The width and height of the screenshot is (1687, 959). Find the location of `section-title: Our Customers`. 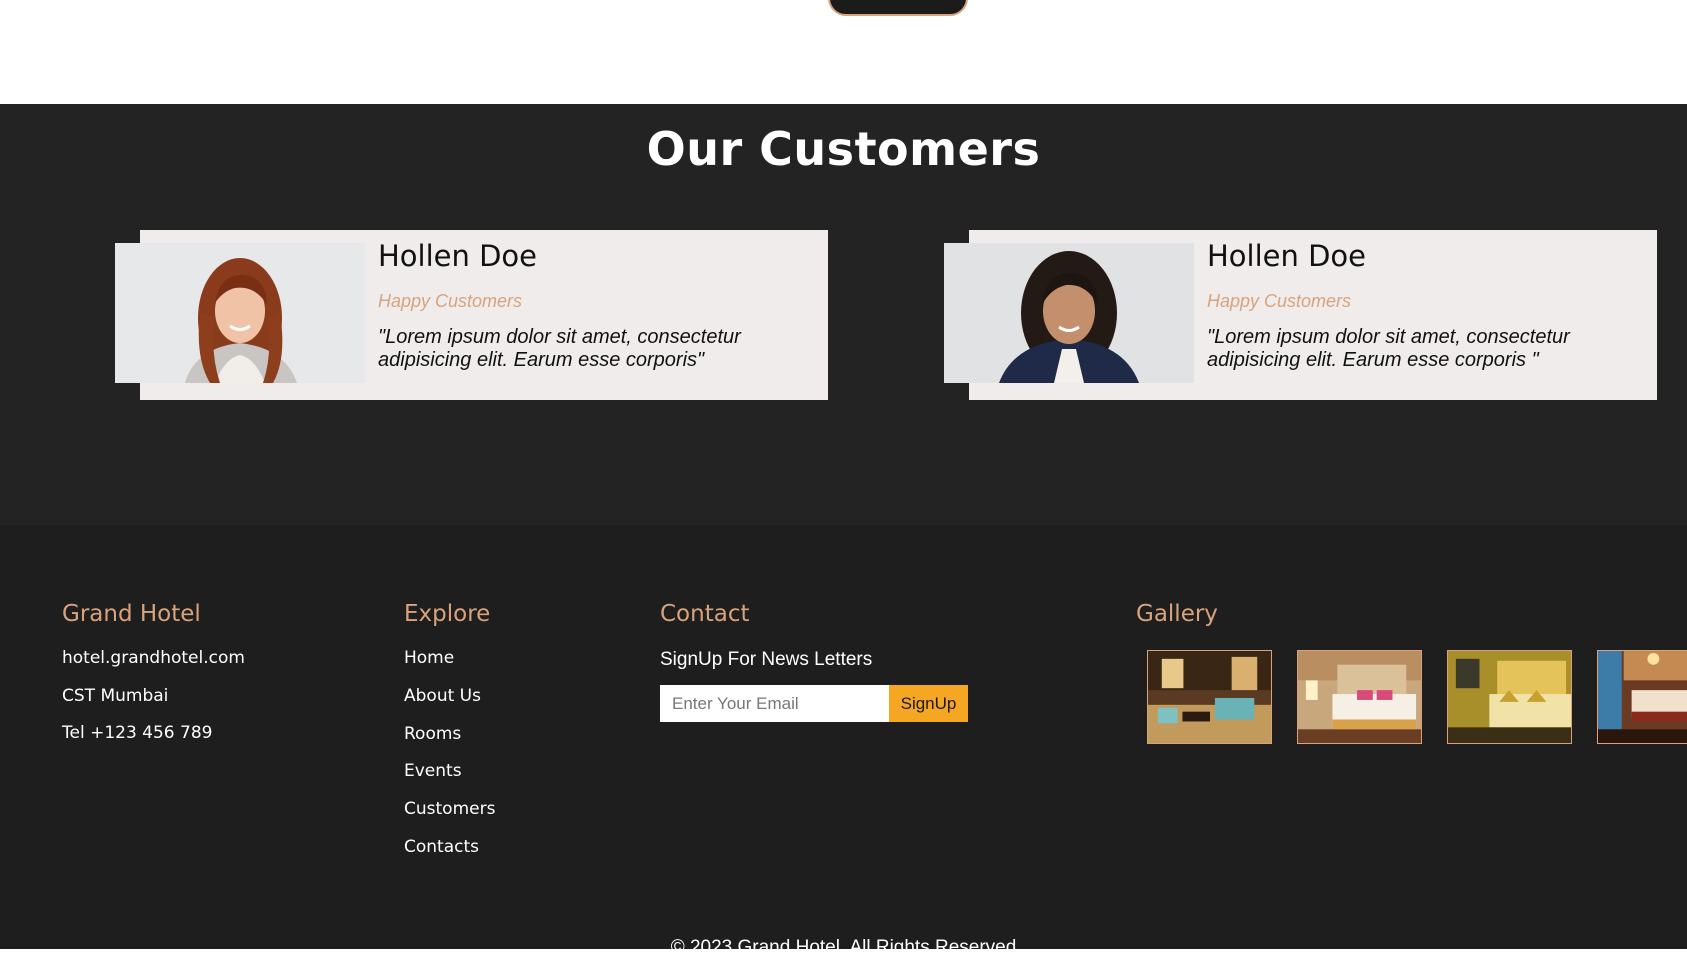

section-title: Our Customers is located at coordinates (843, 149).